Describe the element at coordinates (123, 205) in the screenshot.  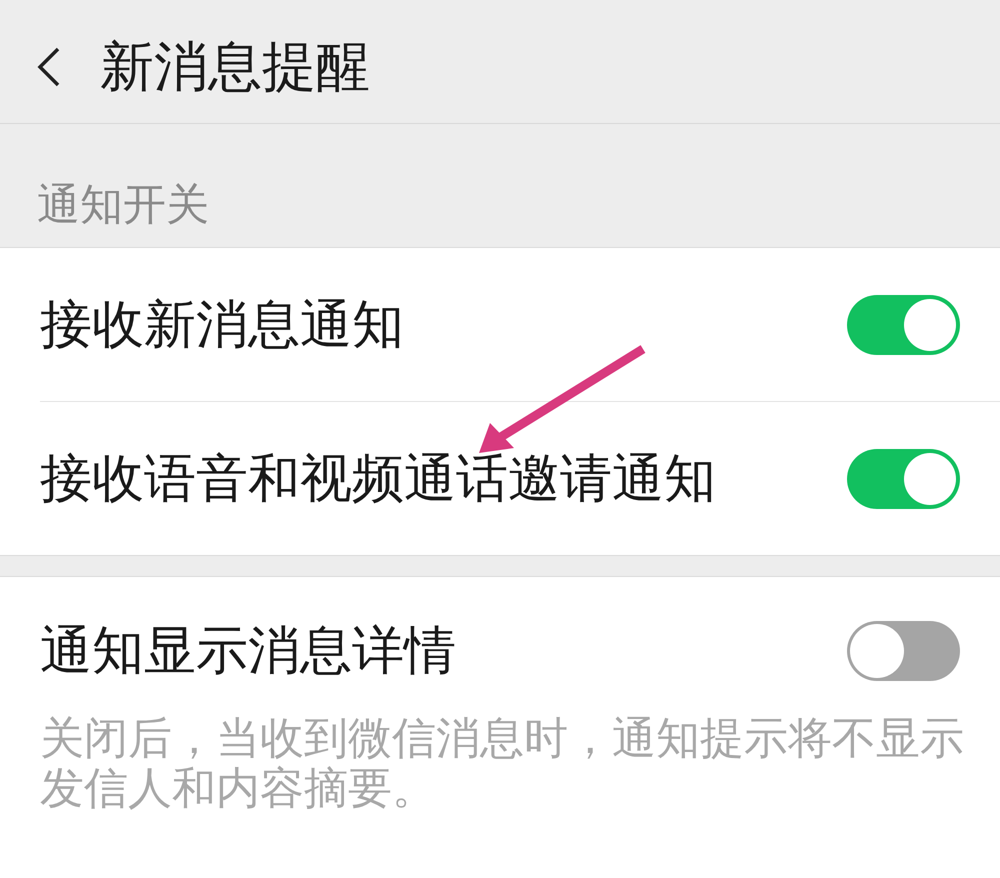
I see `section-label: 通知开关` at that location.